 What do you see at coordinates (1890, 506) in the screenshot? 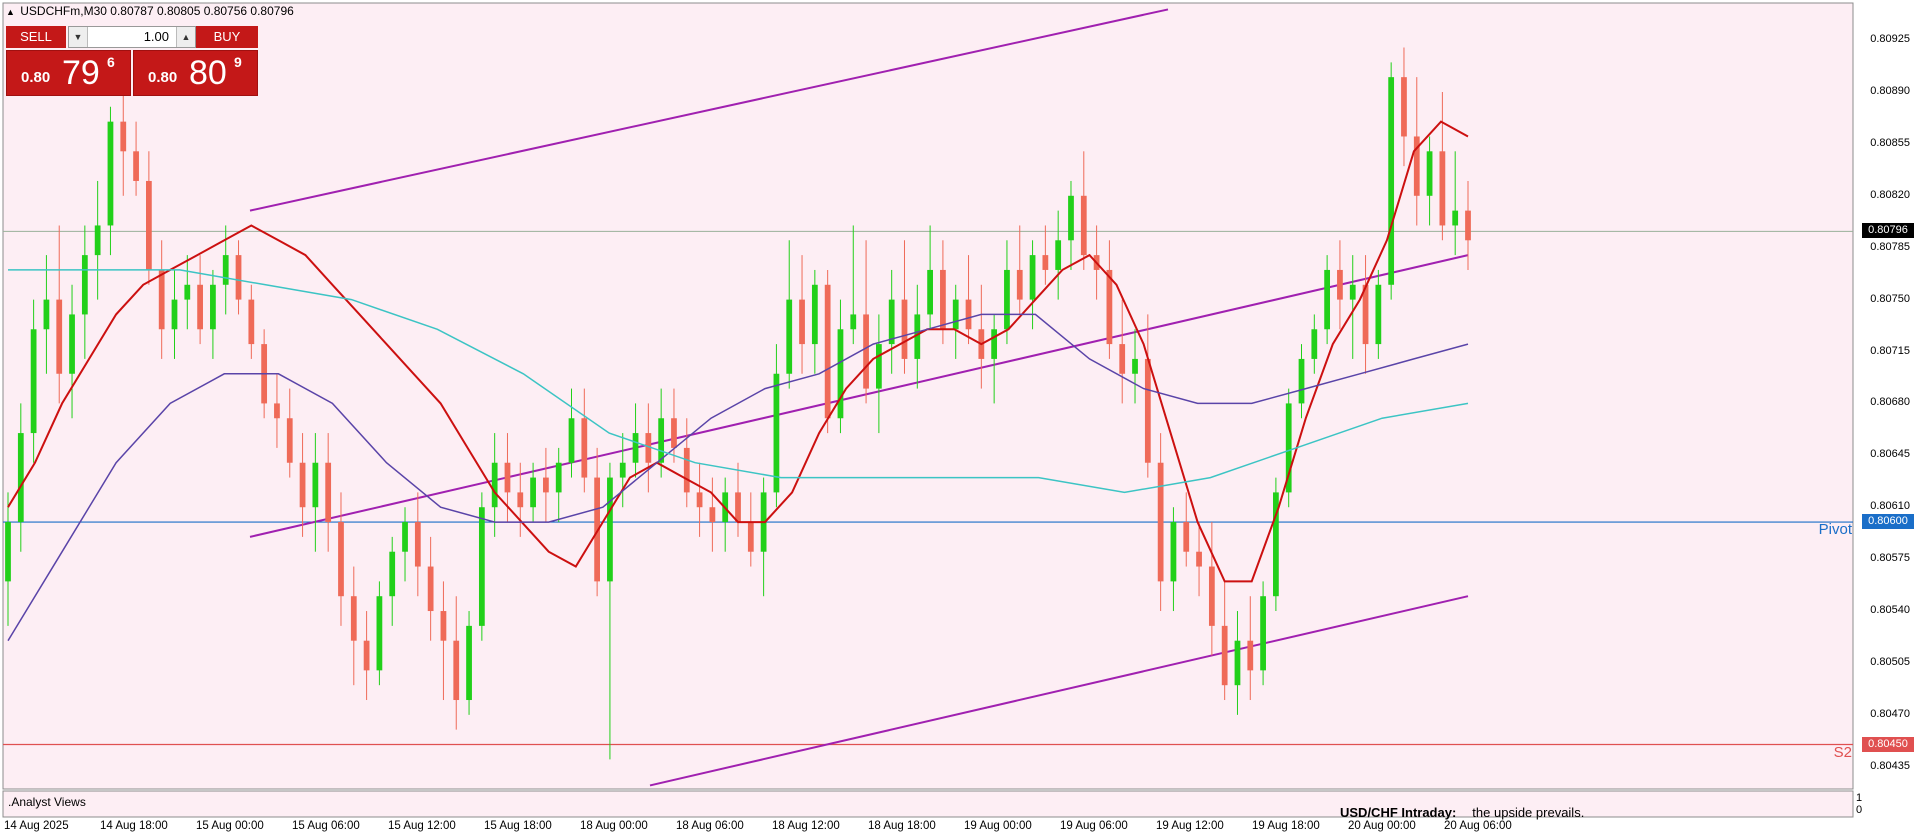
I see `price-tick-label: 0.80610` at bounding box center [1890, 506].